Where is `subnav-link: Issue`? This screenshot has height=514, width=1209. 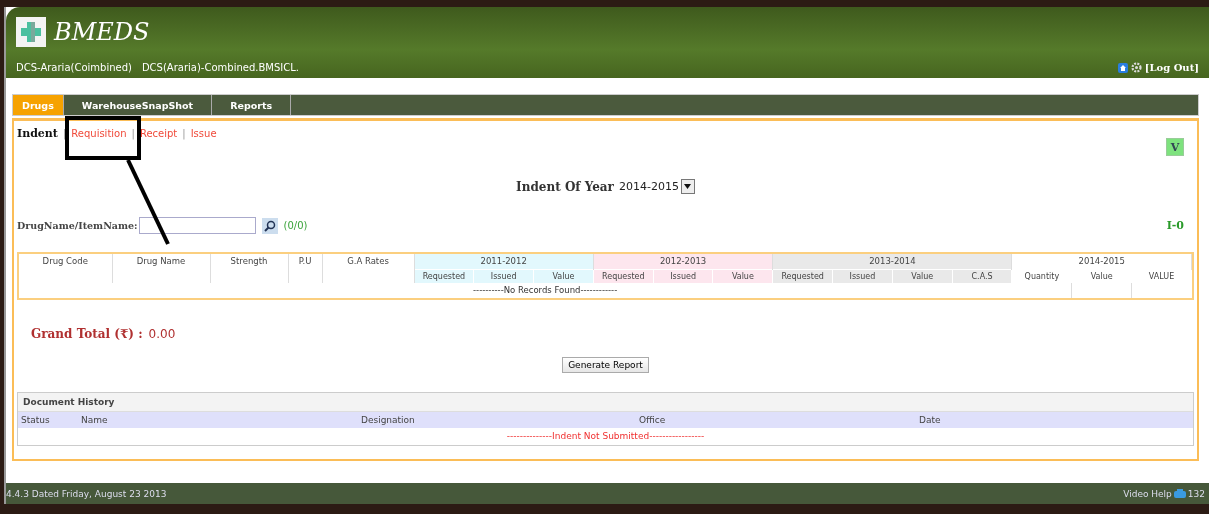 subnav-link: Issue is located at coordinates (203, 133).